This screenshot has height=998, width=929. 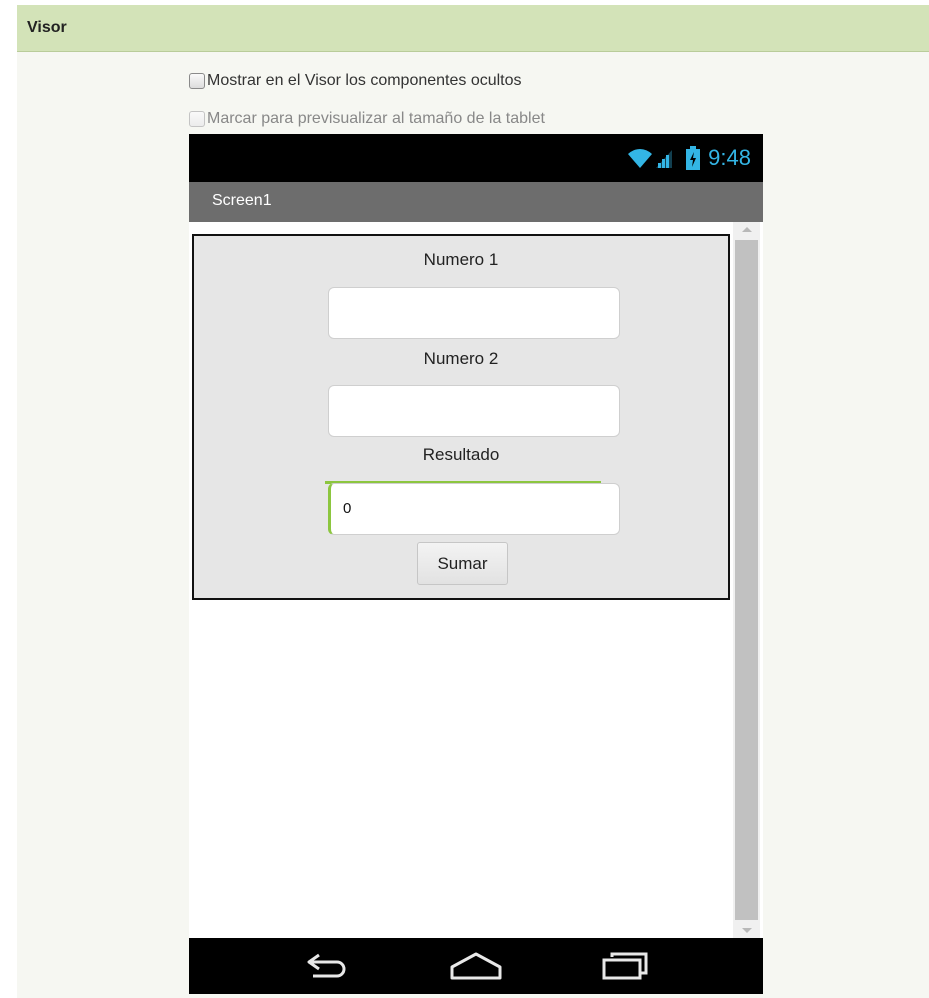 What do you see at coordinates (747, 229) in the screenshot?
I see `scroll-up-arrow-icon` at bounding box center [747, 229].